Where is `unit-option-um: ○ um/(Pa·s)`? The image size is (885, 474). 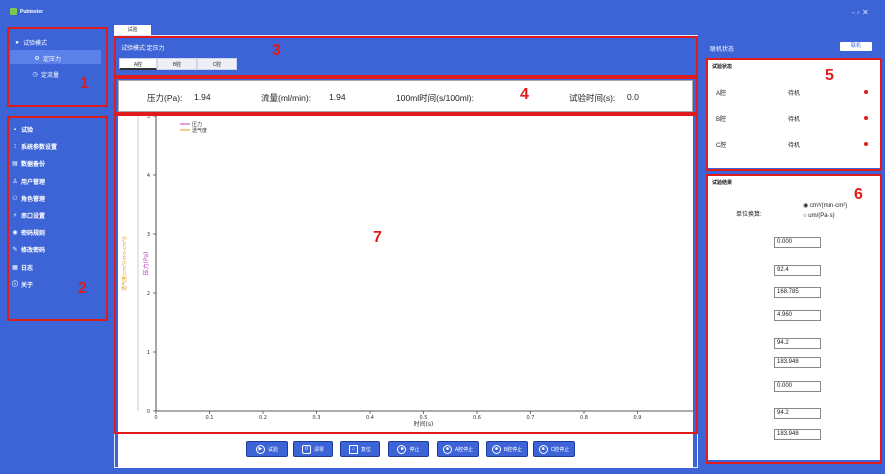
unit-option-um: ○ um/(Pa·s) is located at coordinates (819, 216).